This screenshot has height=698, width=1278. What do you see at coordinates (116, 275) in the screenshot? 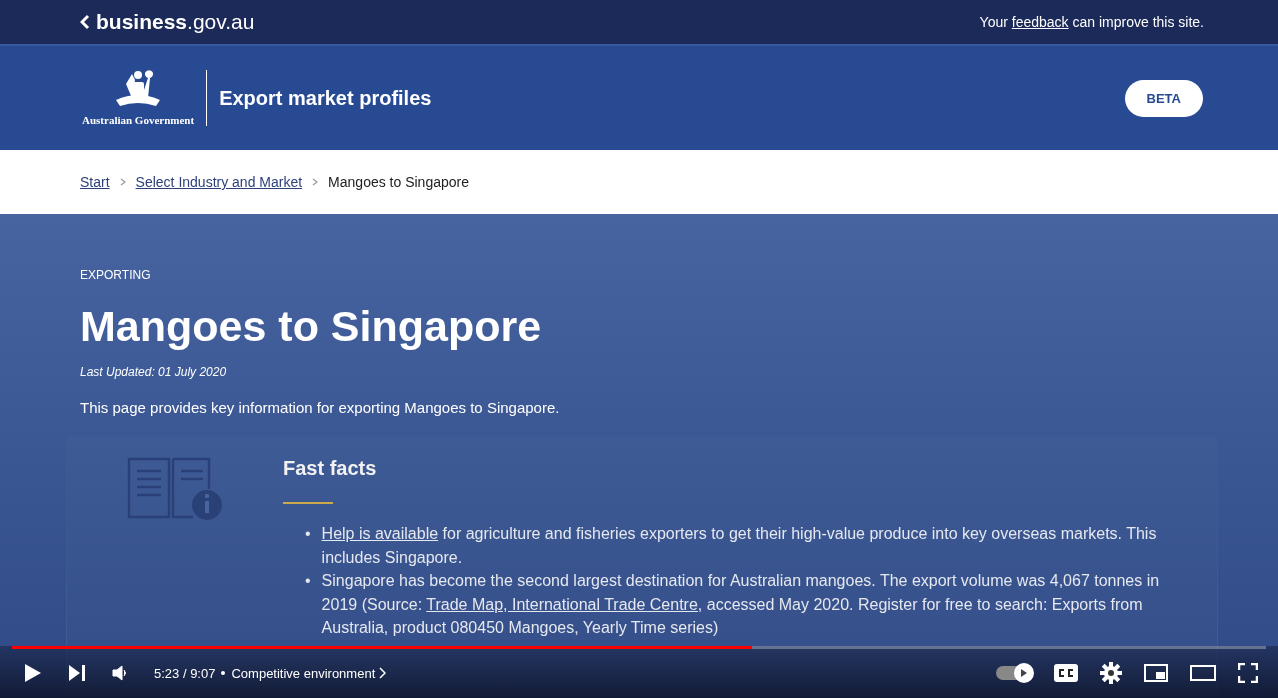
I see `page-category: EXPORTING` at bounding box center [116, 275].